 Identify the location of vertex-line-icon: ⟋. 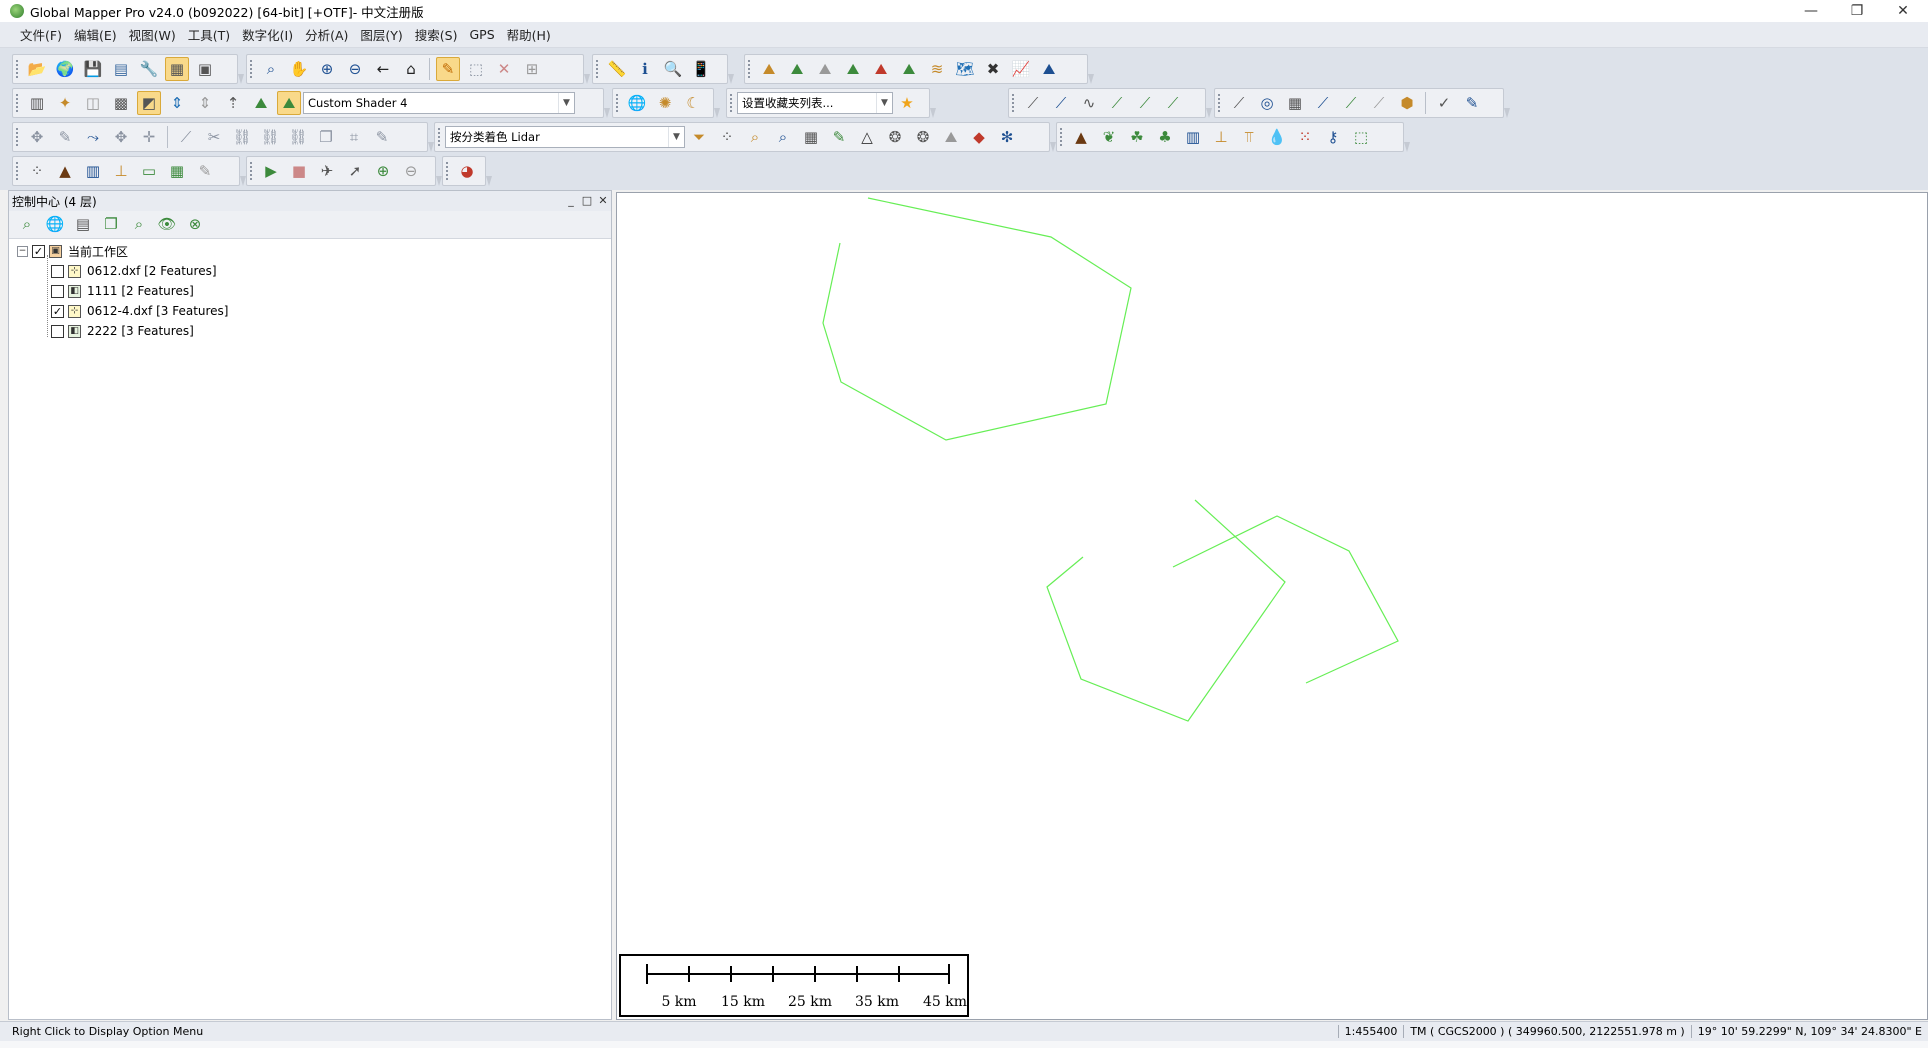
(1033, 103).